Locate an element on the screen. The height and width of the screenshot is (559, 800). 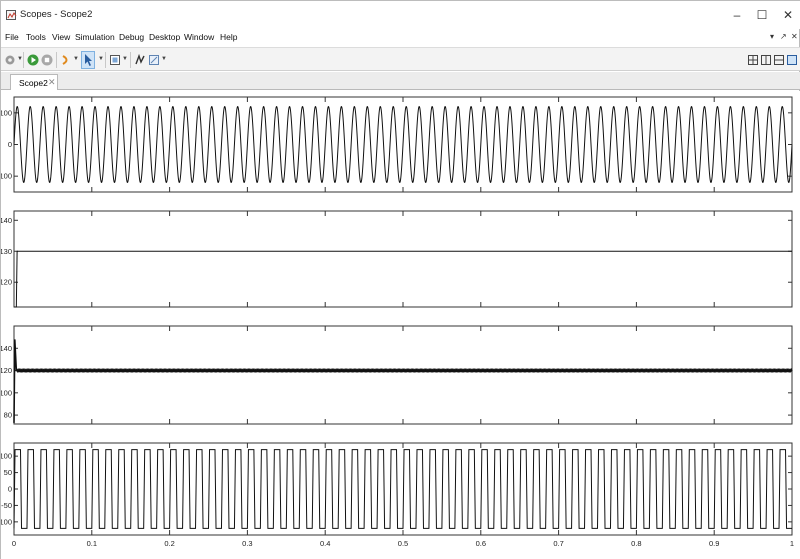
pin-menu-icon: ▾ is located at coordinates (772, 36).